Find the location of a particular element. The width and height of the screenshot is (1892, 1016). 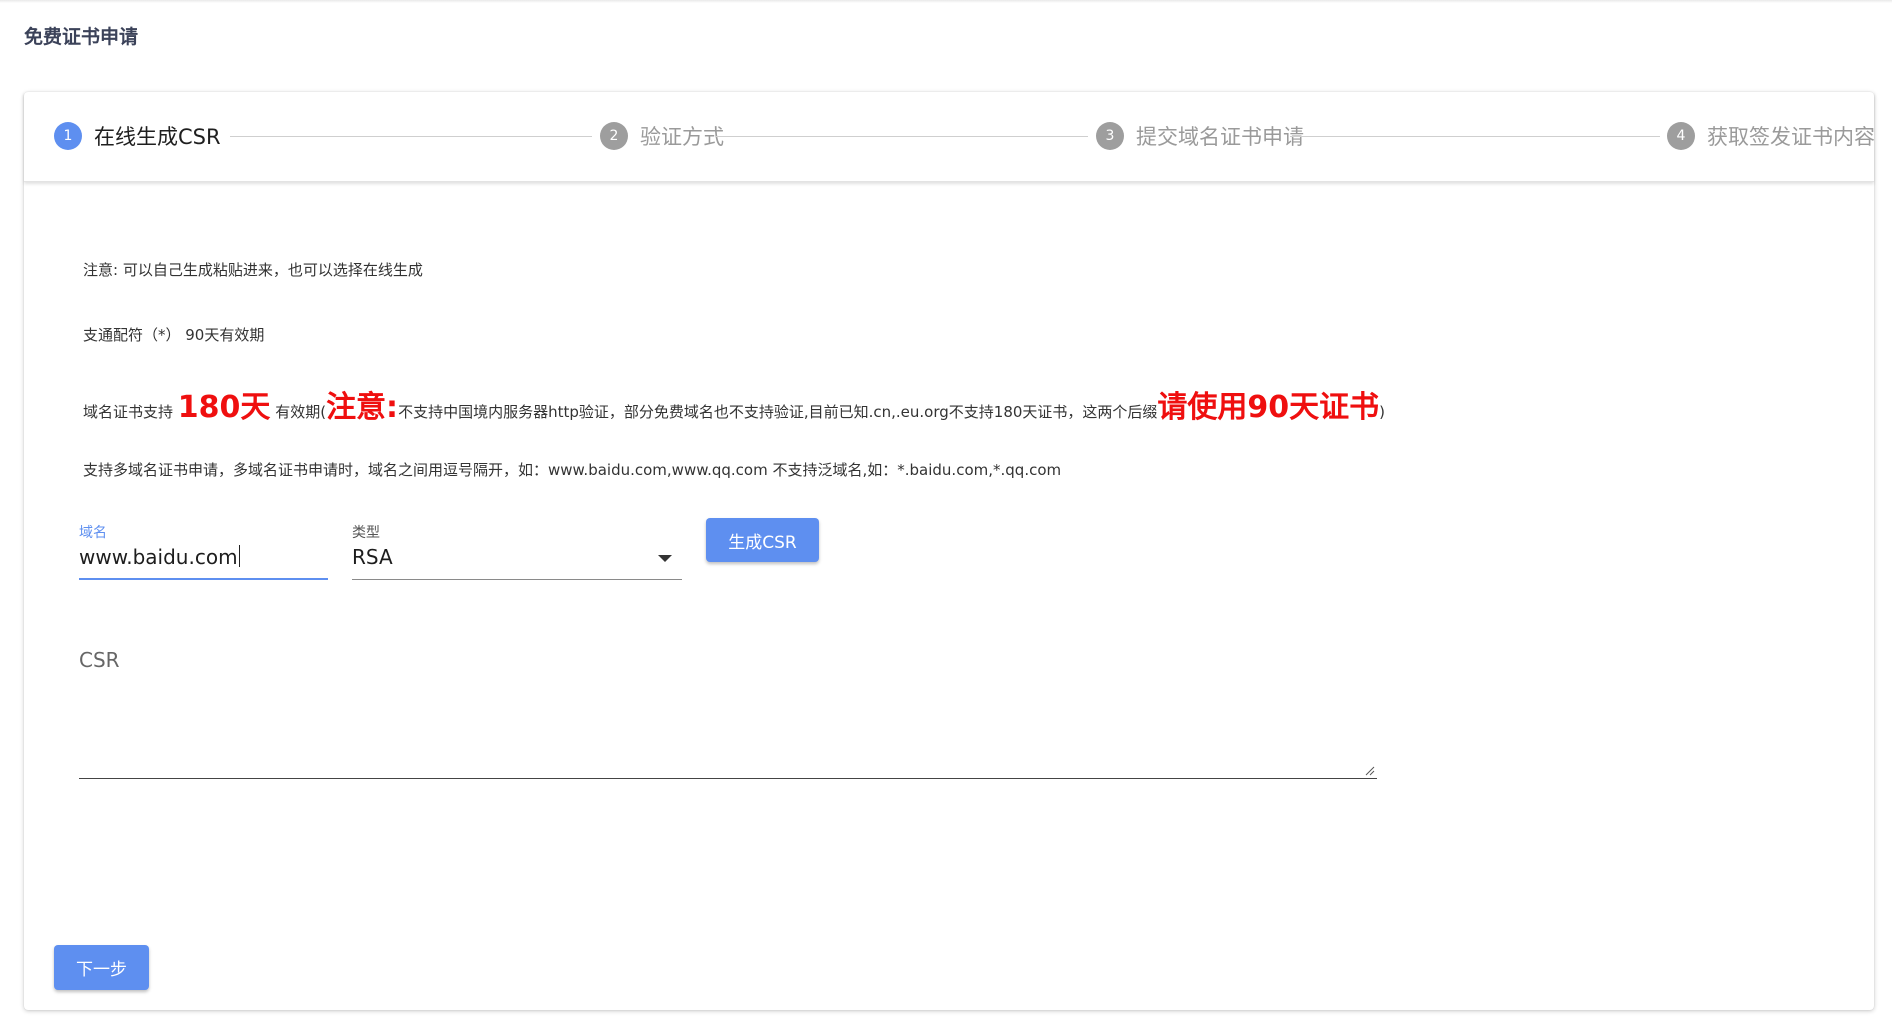

type-select: RSA is located at coordinates (372, 557).